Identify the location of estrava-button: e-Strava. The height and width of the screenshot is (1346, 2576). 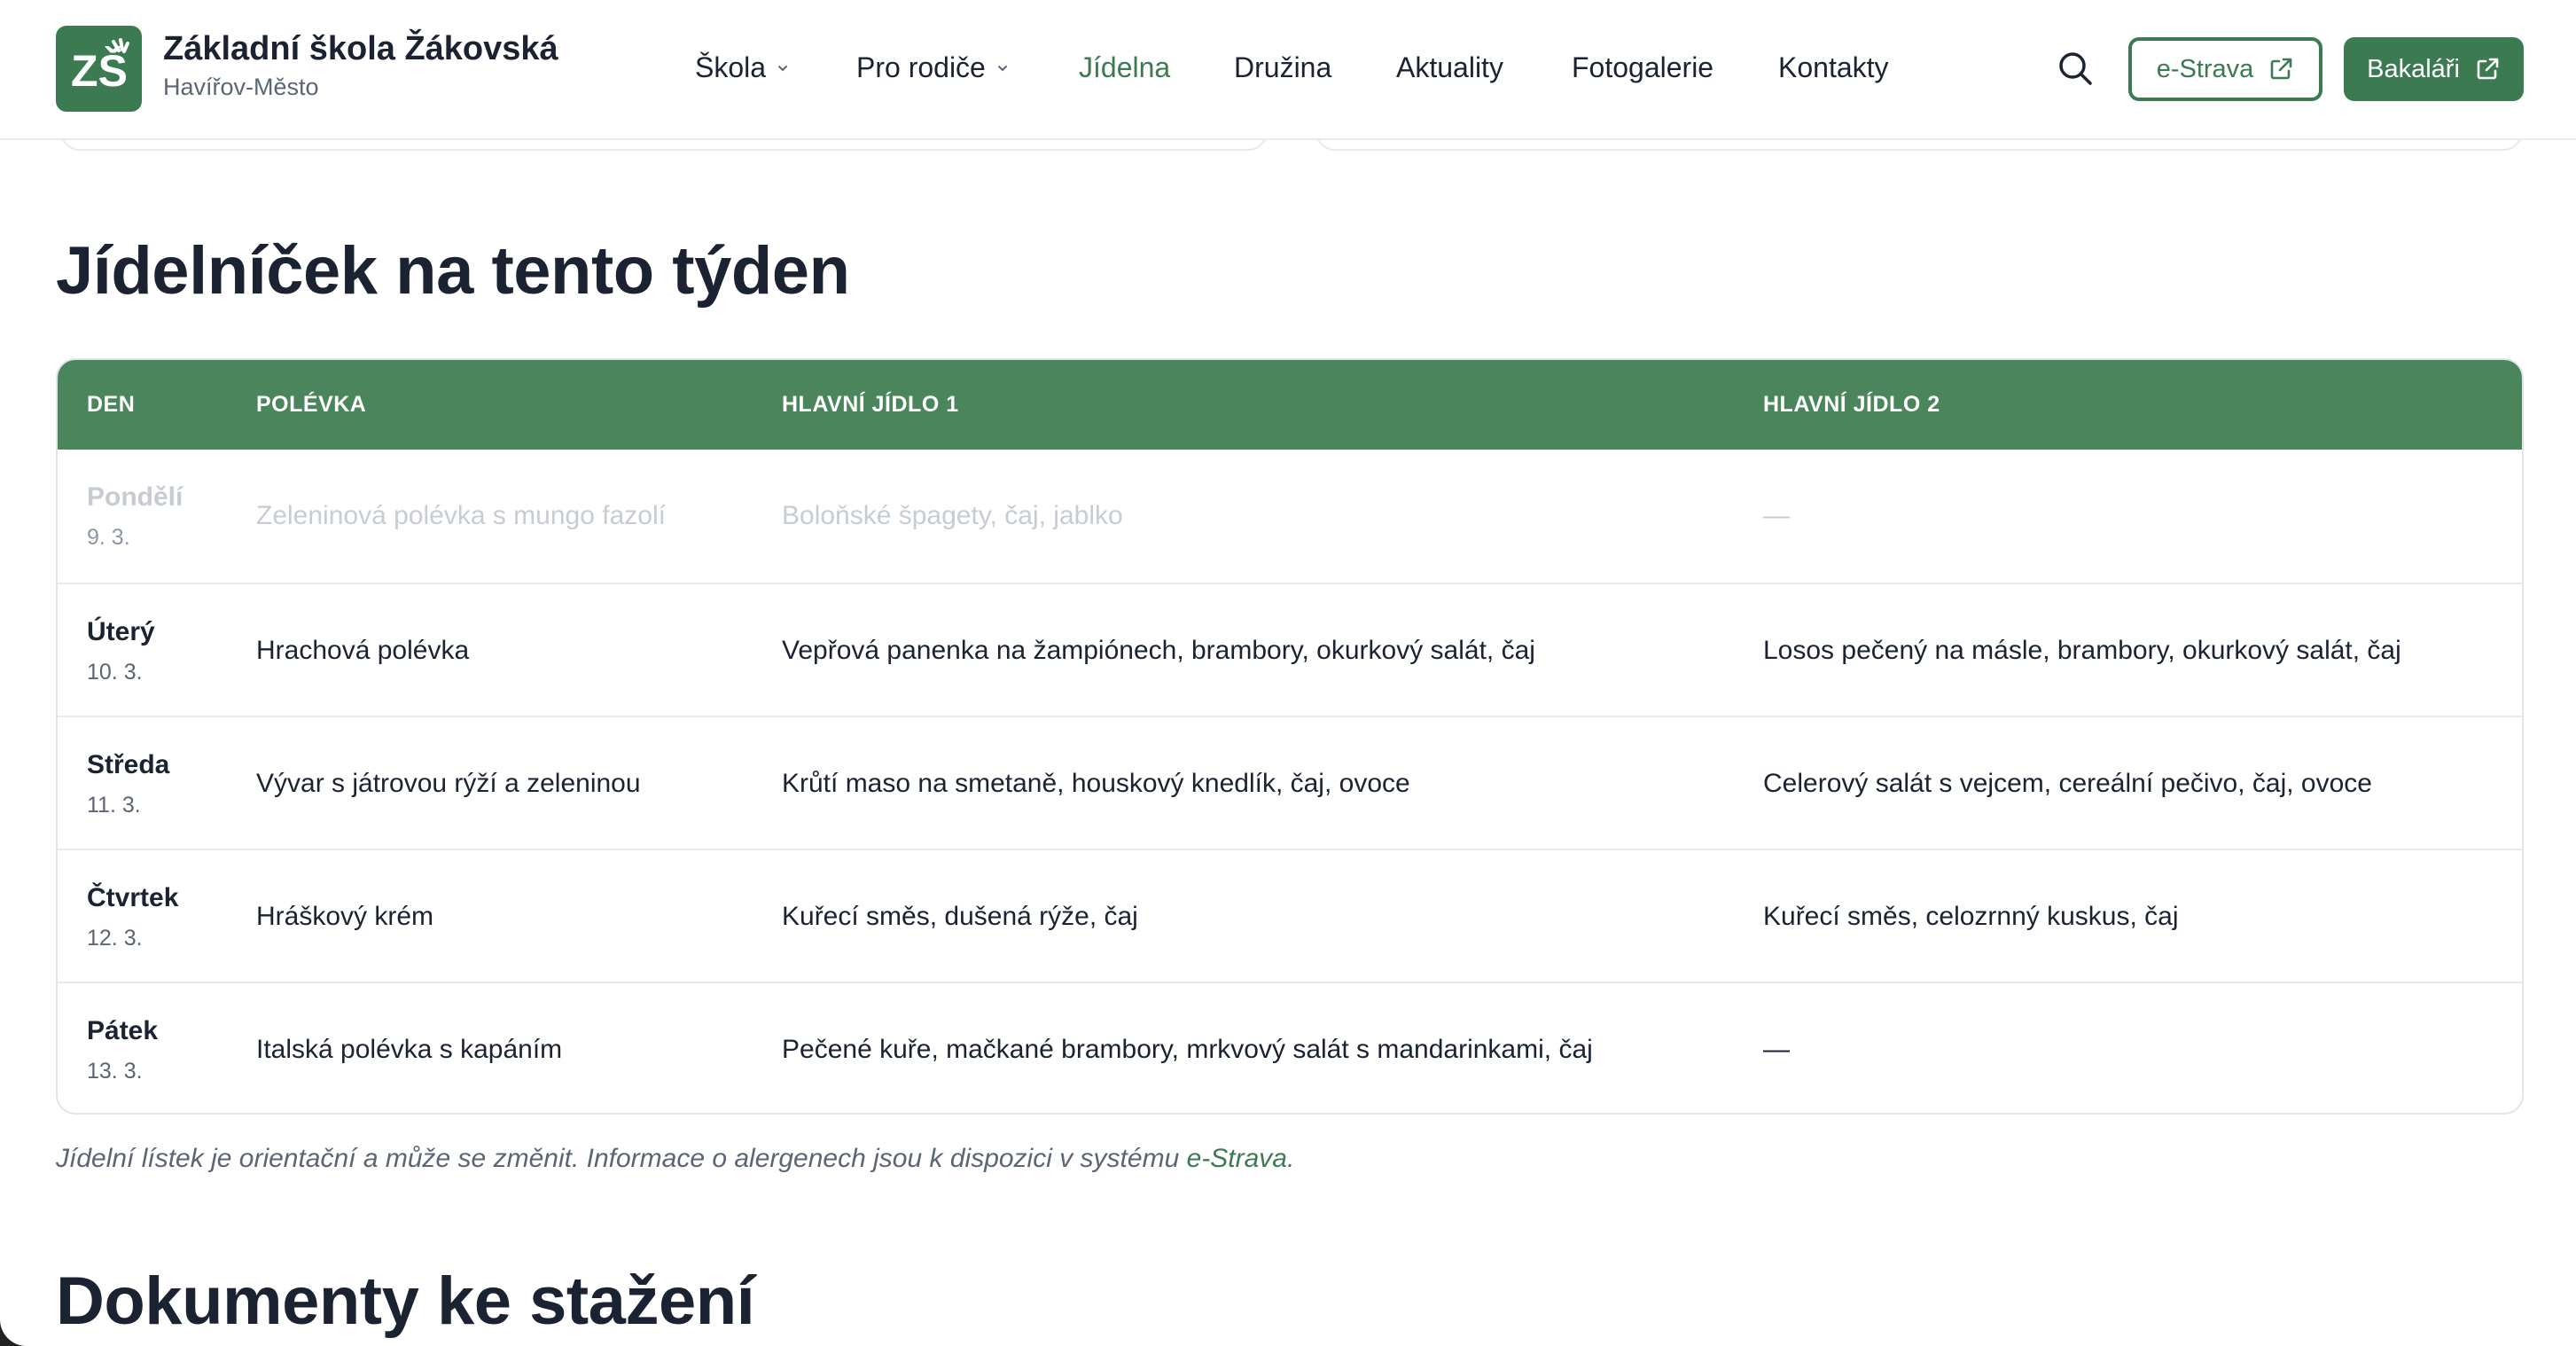
(2225, 69).